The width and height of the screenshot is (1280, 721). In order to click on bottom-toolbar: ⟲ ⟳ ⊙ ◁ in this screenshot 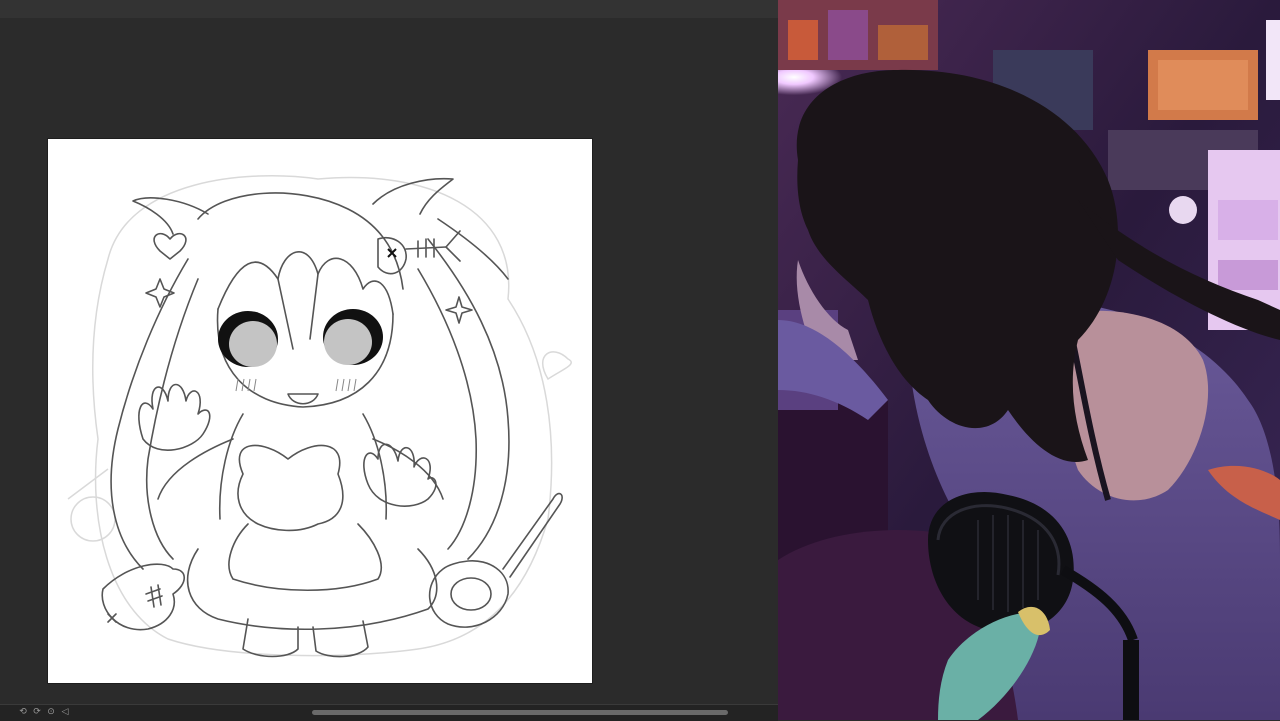, I will do `click(389, 712)`.